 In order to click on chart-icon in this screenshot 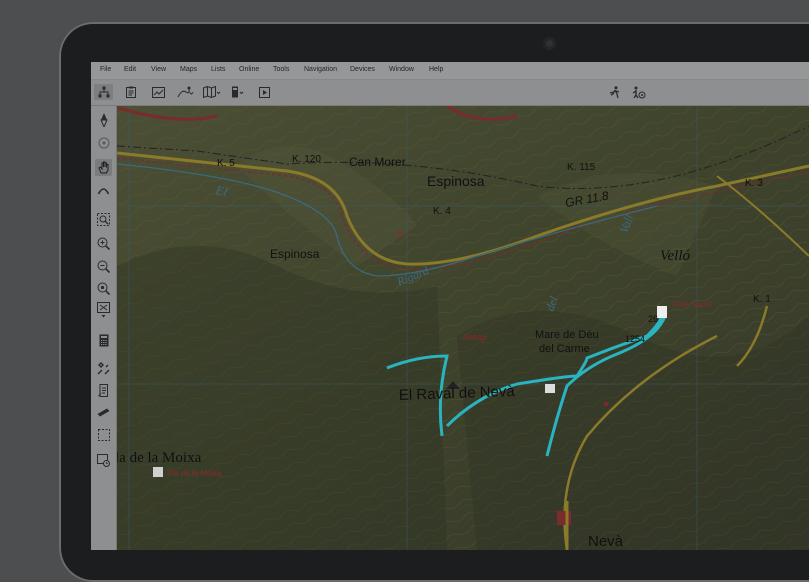, I will do `click(158, 92)`.